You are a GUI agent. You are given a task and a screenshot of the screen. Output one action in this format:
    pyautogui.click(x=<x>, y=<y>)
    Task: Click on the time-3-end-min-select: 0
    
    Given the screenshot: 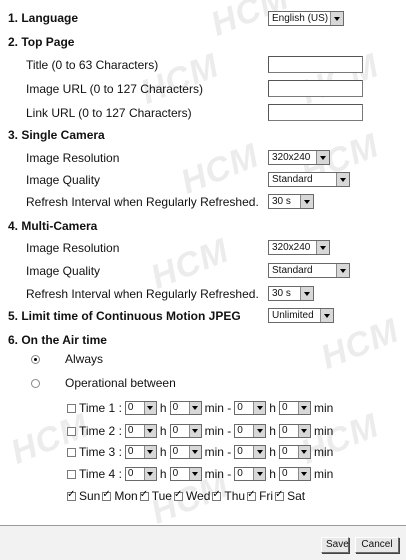 What is the action you would take?
    pyautogui.click(x=294, y=452)
    